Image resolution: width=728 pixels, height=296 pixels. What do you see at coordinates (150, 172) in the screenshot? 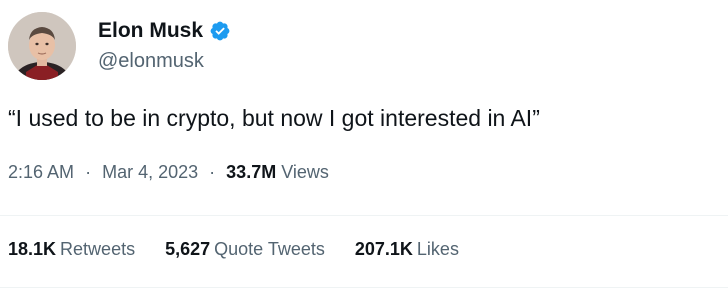
I see `tweet-date: Mar 4, 2023` at bounding box center [150, 172].